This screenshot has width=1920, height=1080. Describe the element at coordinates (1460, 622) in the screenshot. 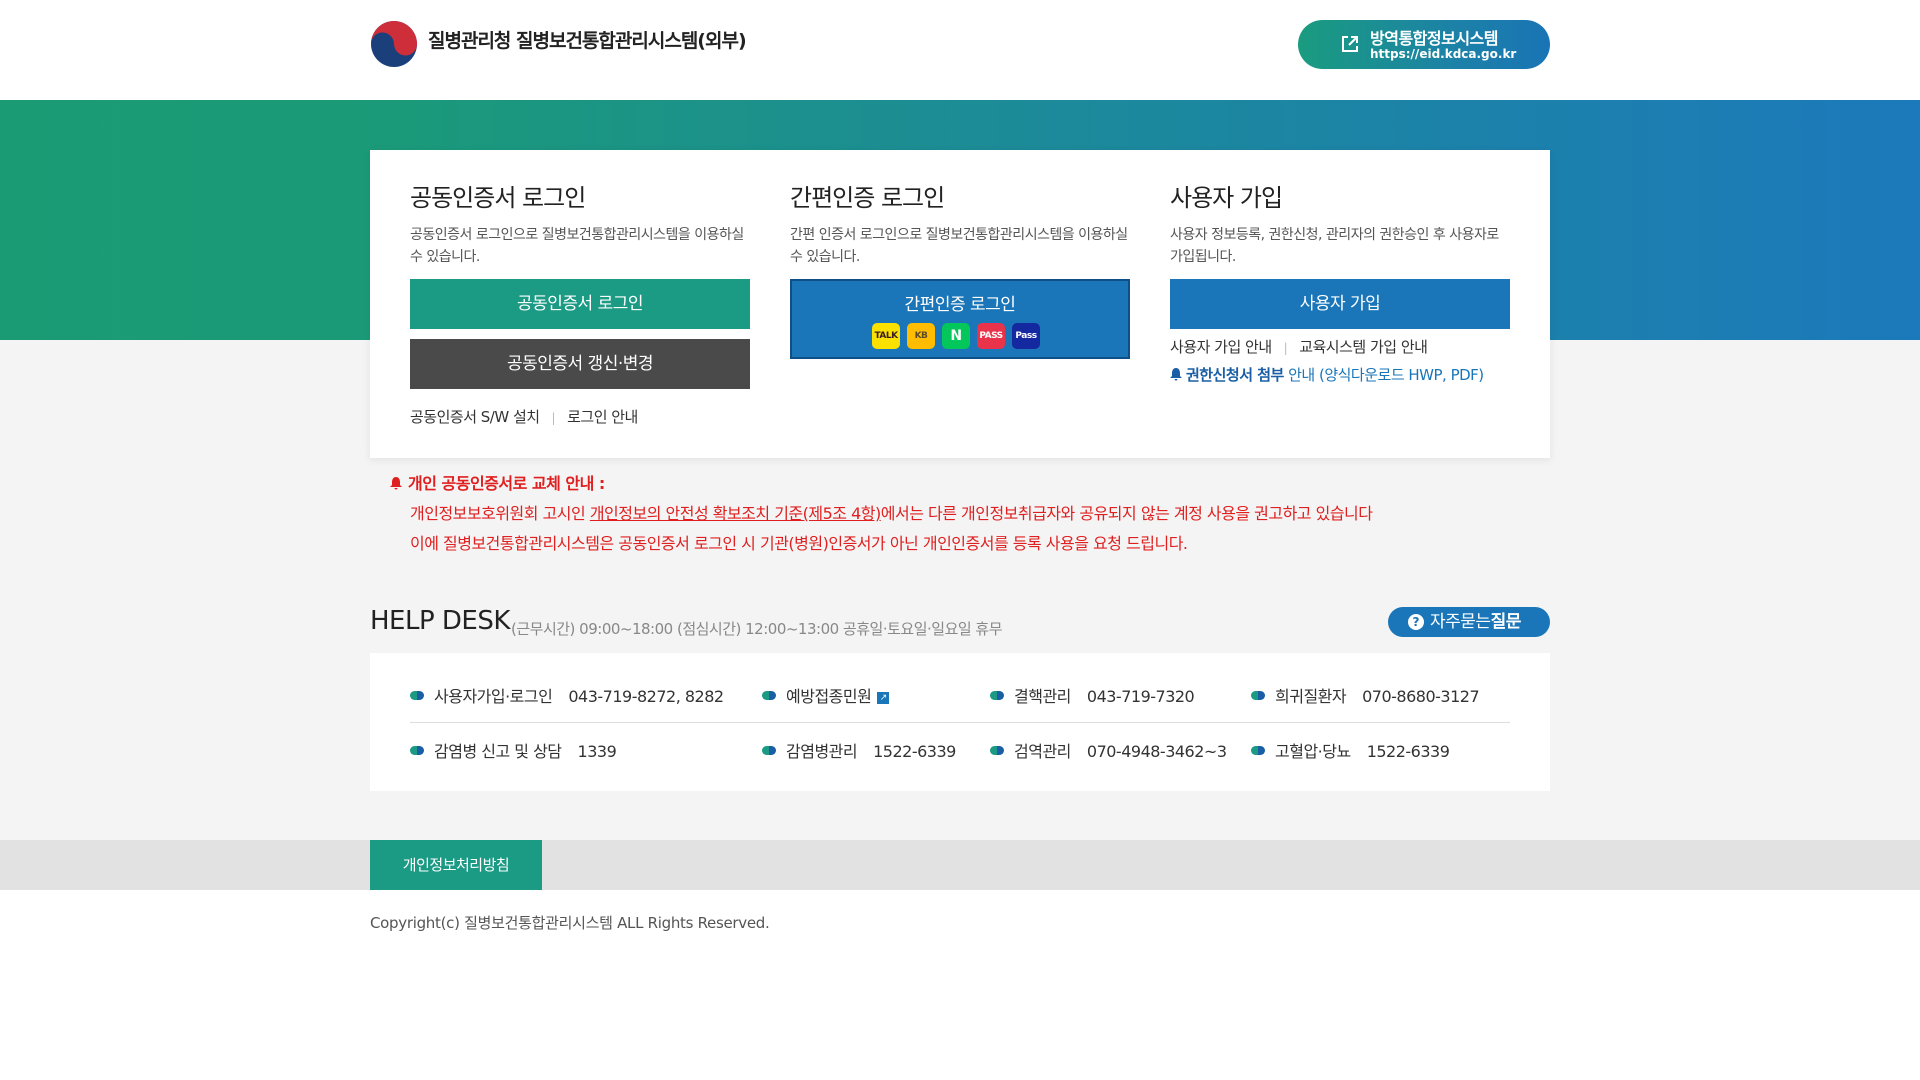

I see `faq-label-pre: 자주묻는` at that location.